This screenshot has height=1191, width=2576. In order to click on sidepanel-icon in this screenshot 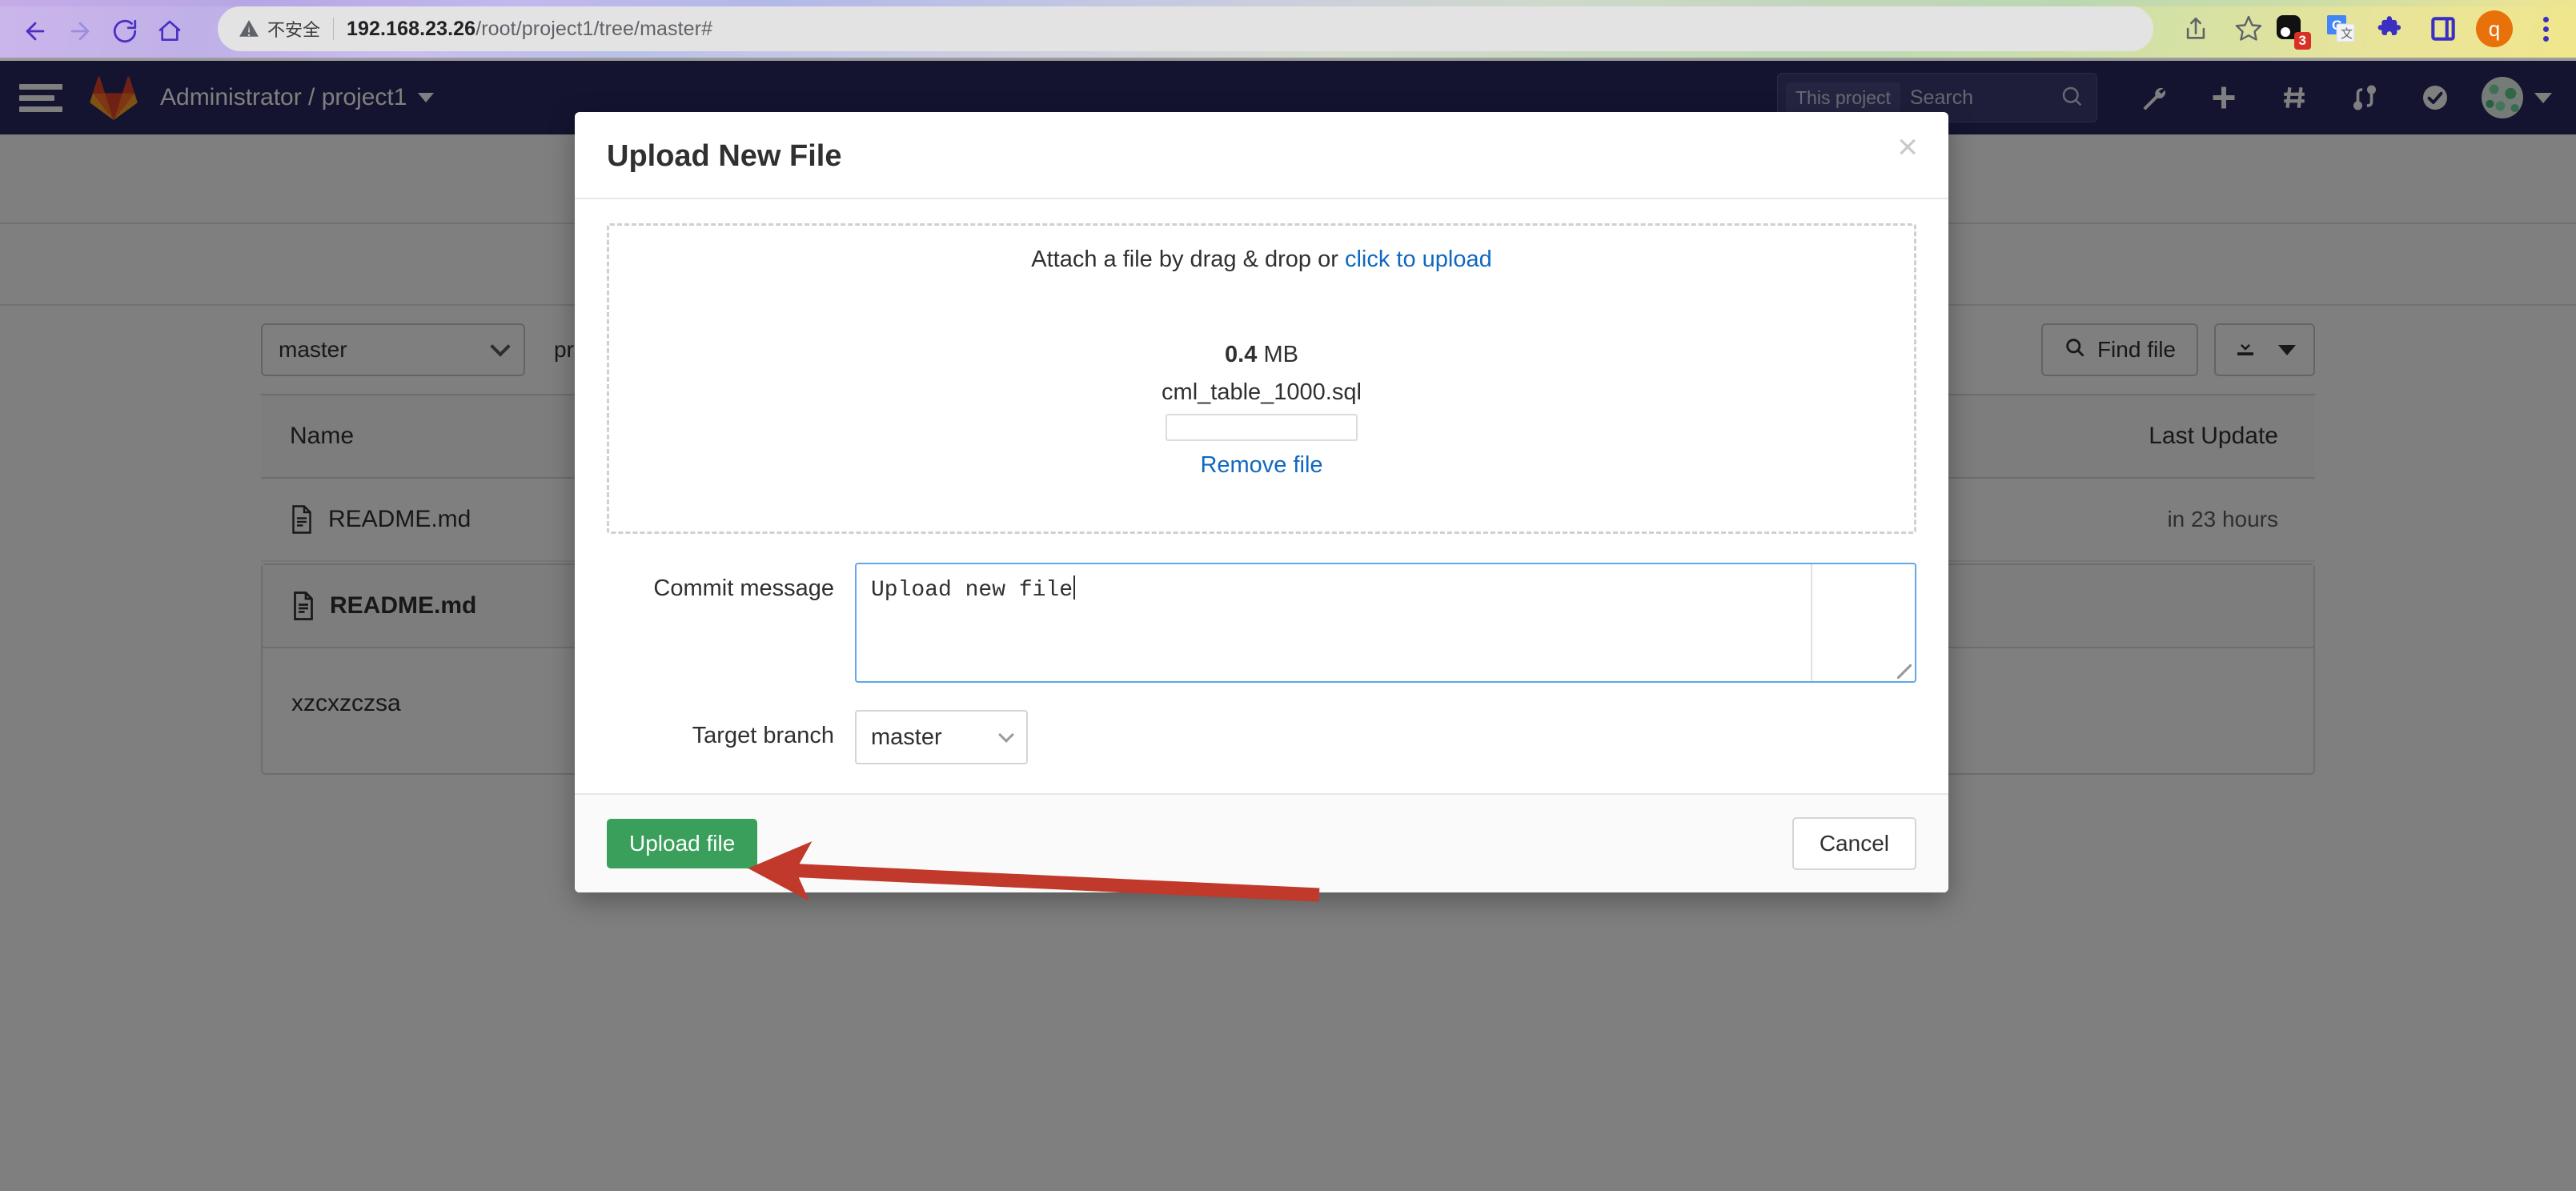, I will do `click(2443, 28)`.